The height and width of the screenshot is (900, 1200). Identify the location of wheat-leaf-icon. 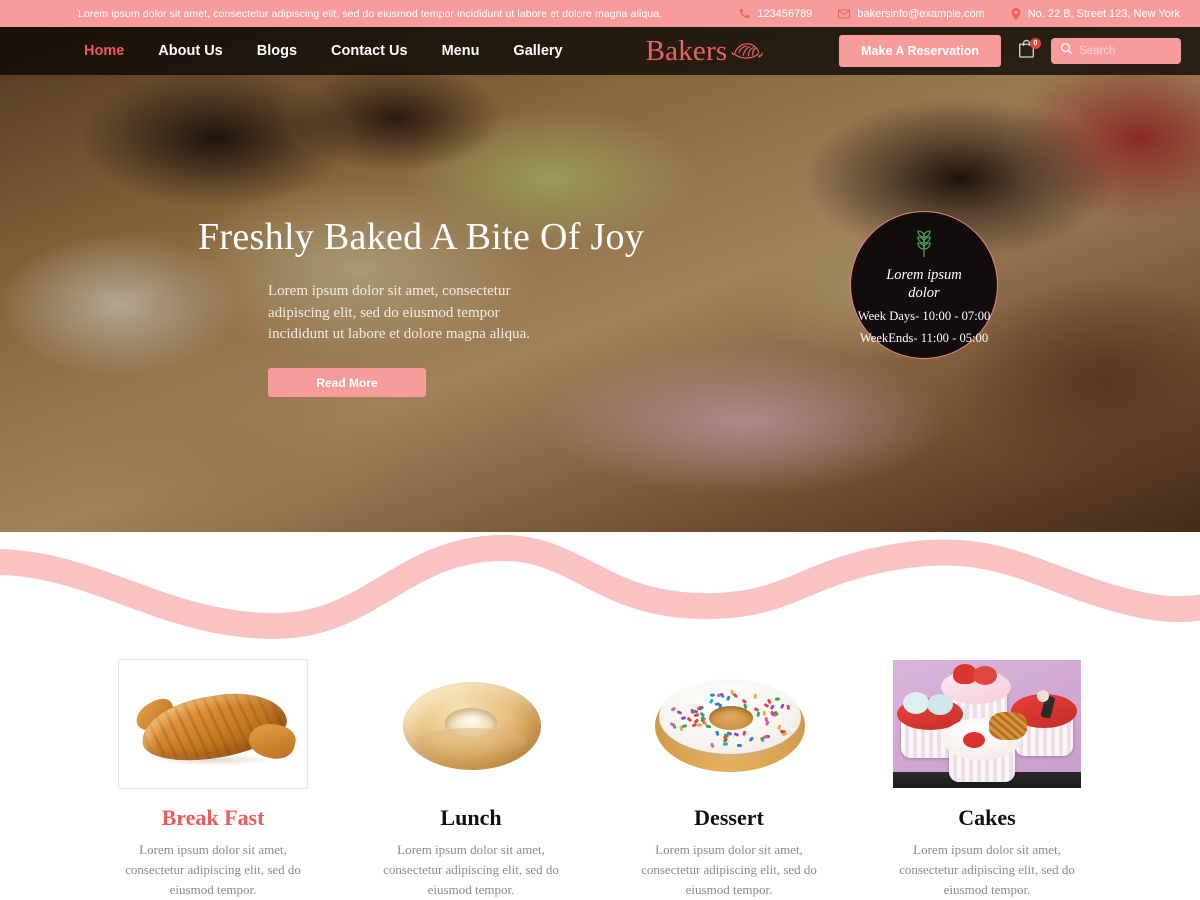
(924, 245).